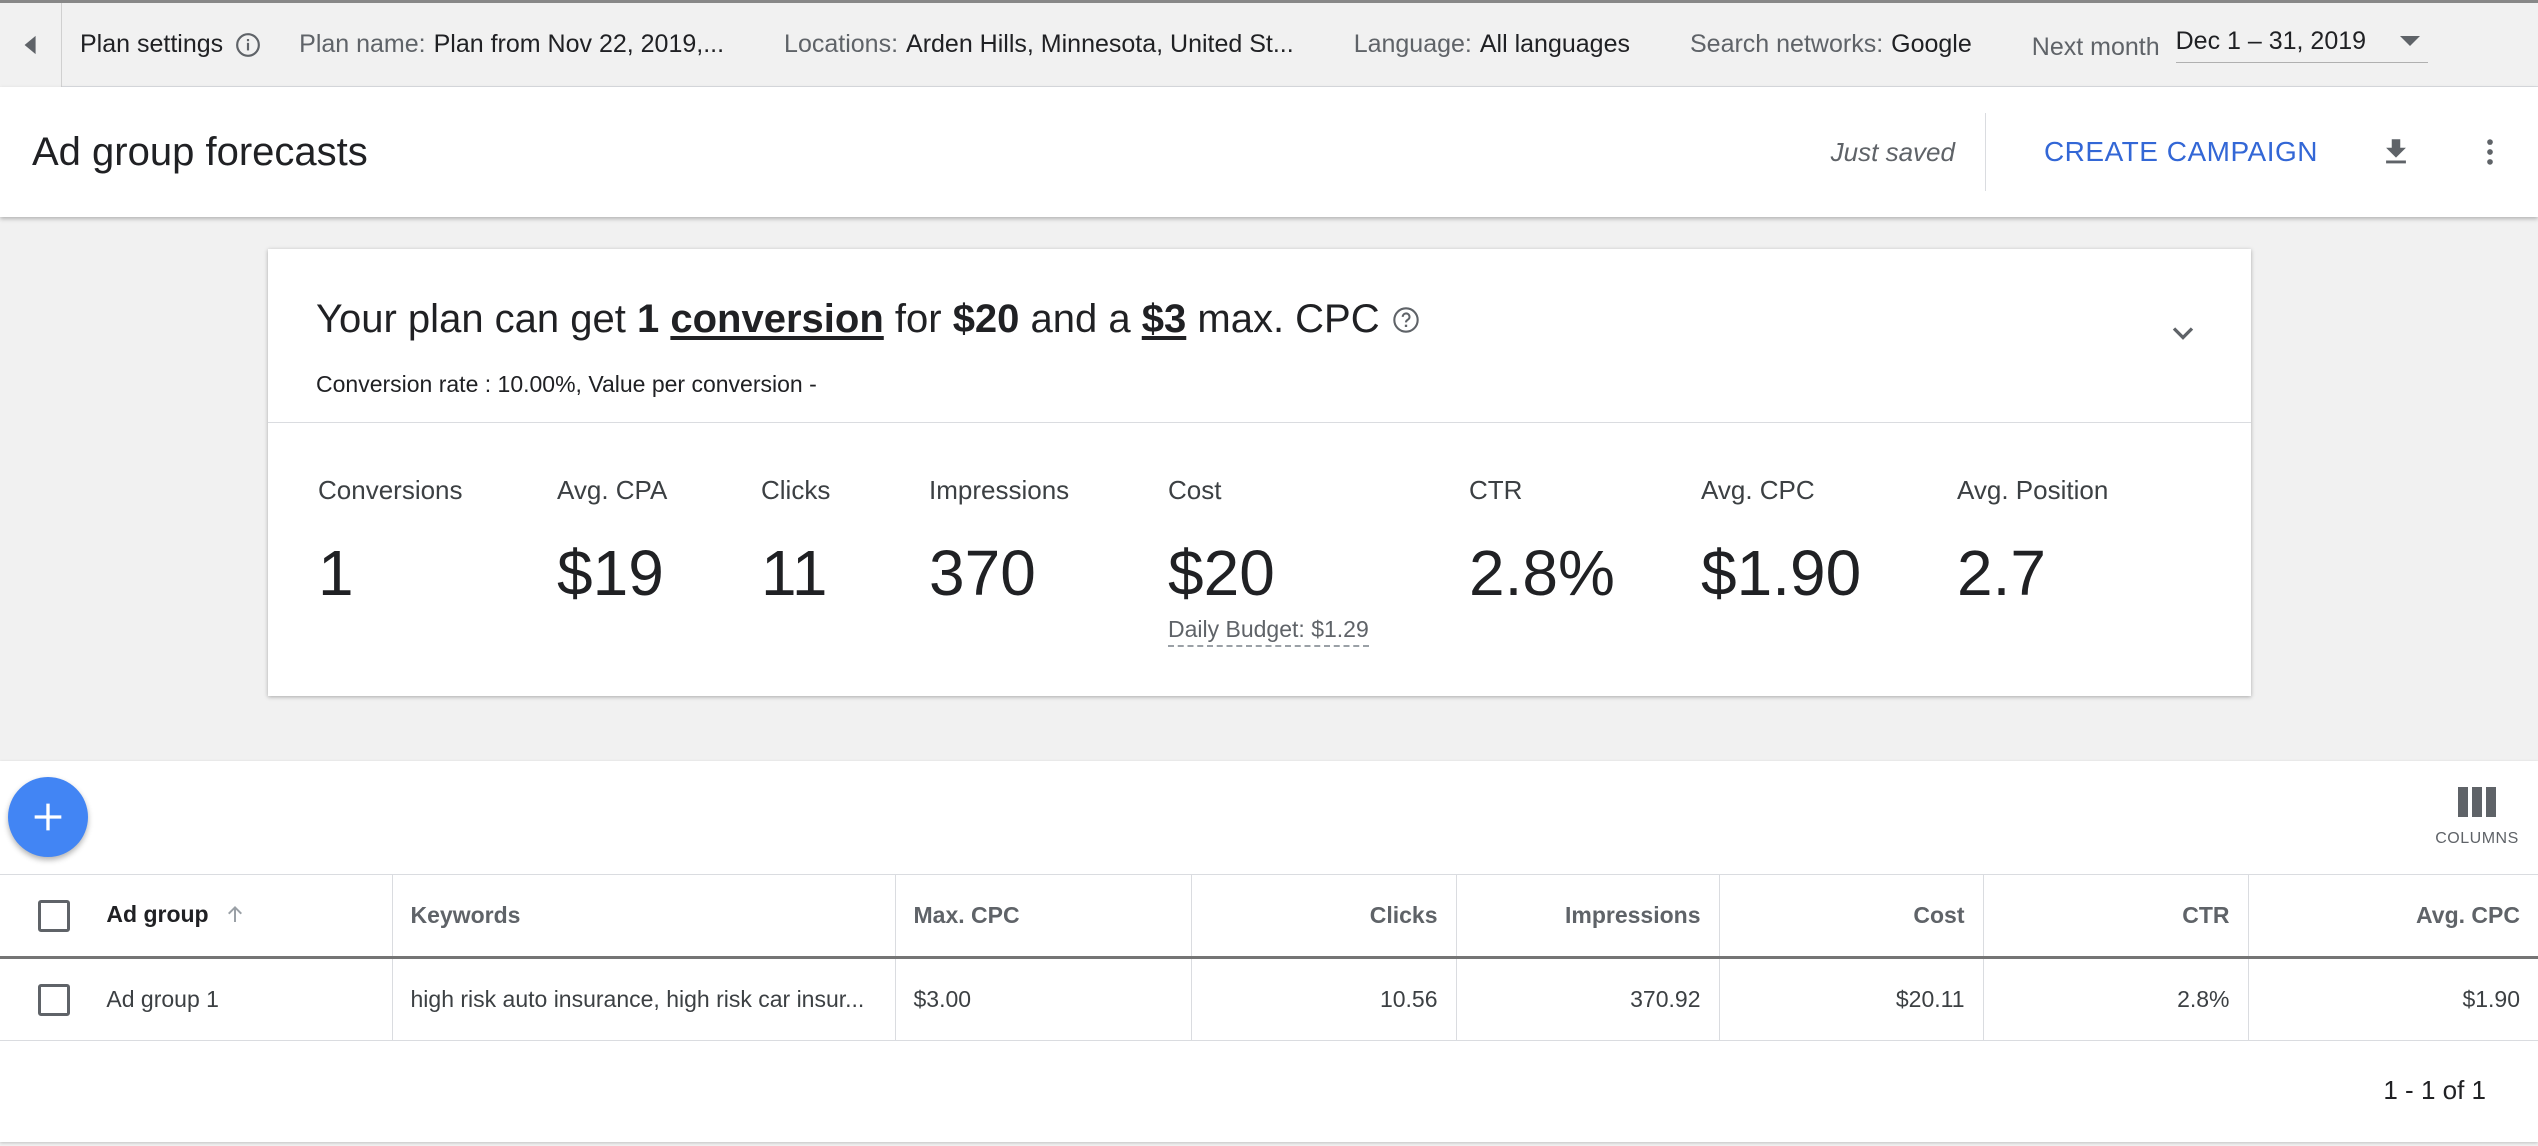 This screenshot has width=2538, height=1146. Describe the element at coordinates (986, 319) in the screenshot. I see `headline-cost: $20` at that location.